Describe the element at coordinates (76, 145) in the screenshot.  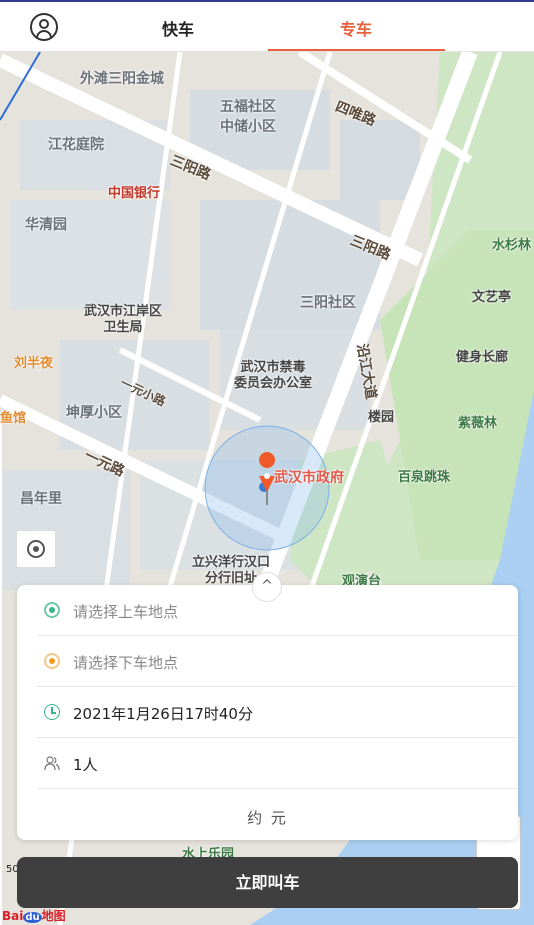
I see `map-label-jianghua: 江花庭院` at that location.